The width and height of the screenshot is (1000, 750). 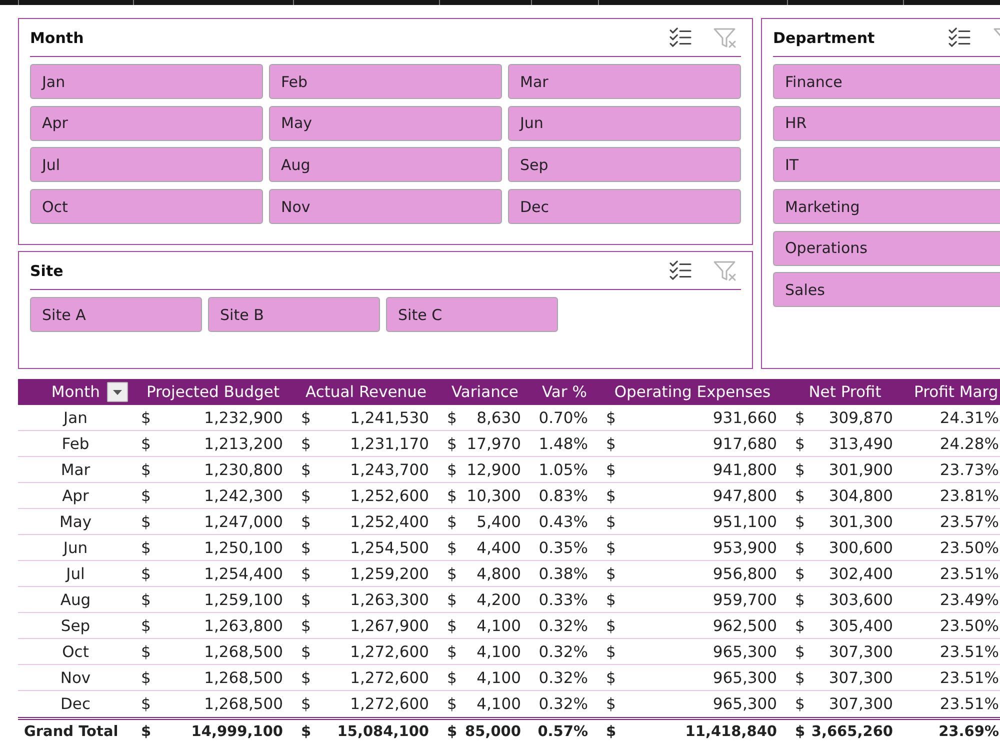 I want to click on percent-value: 0.43%, so click(x=563, y=521).